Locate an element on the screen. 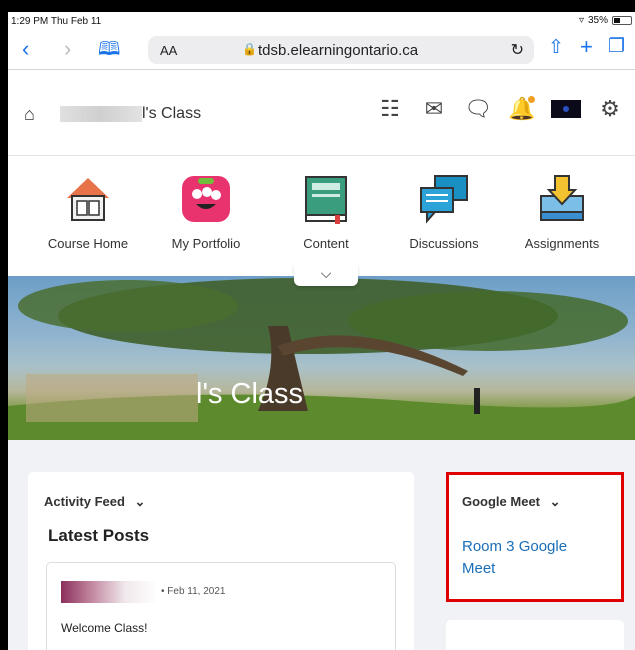 Image resolution: width=635 pixels, height=650 pixels. wifi-icon: ▿ is located at coordinates (581, 20).